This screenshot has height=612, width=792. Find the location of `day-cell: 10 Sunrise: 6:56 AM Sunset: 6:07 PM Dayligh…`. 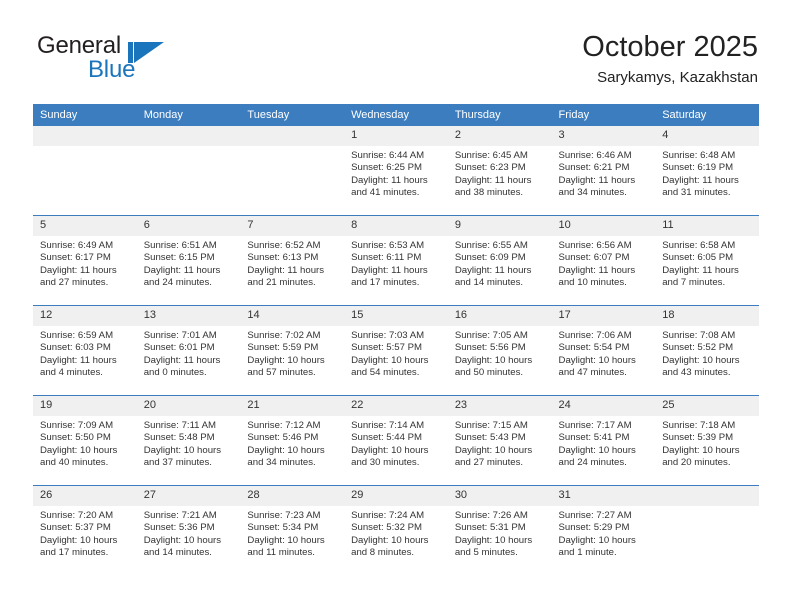

day-cell: 10 Sunrise: 6:56 AM Sunset: 6:07 PM Dayligh… is located at coordinates (603, 260).